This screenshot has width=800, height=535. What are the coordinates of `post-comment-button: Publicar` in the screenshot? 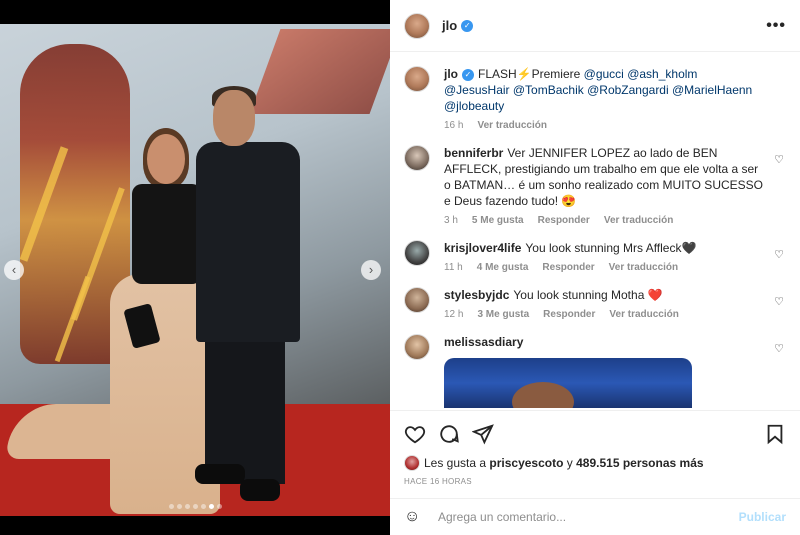 It's located at (762, 517).